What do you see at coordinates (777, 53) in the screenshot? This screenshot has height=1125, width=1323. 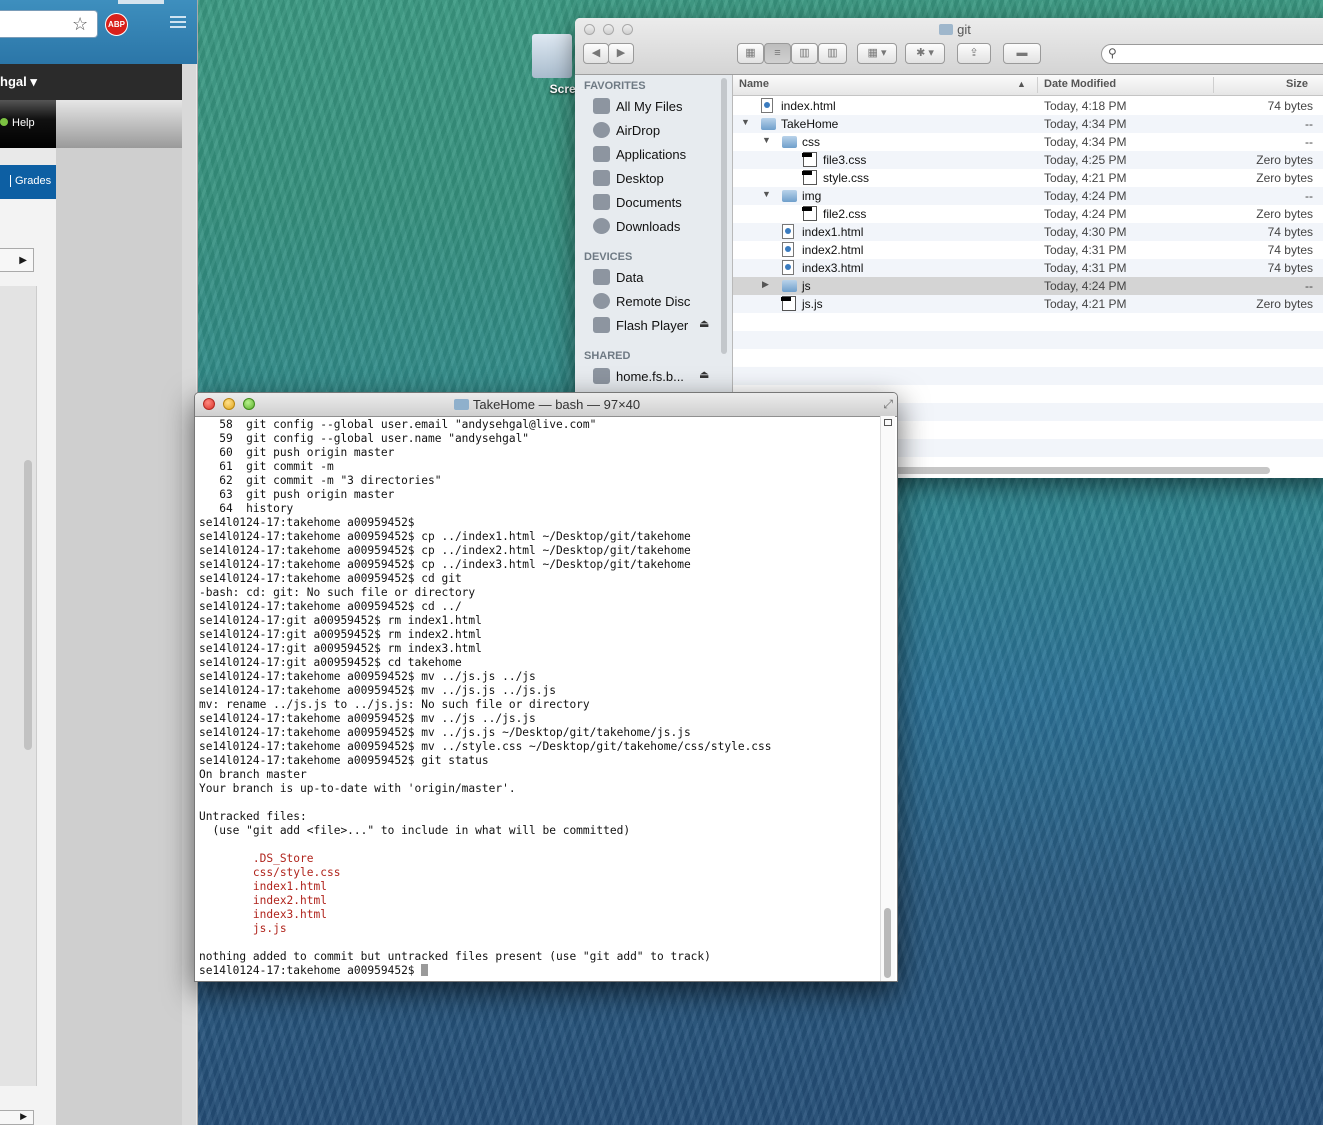 I see `list-view-button: ≡` at bounding box center [777, 53].